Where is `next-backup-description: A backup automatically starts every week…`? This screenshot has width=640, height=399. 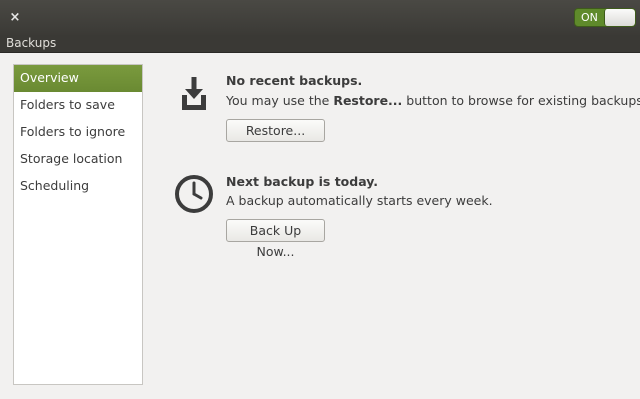 next-backup-description: A backup automatically starts every week… is located at coordinates (359, 200).